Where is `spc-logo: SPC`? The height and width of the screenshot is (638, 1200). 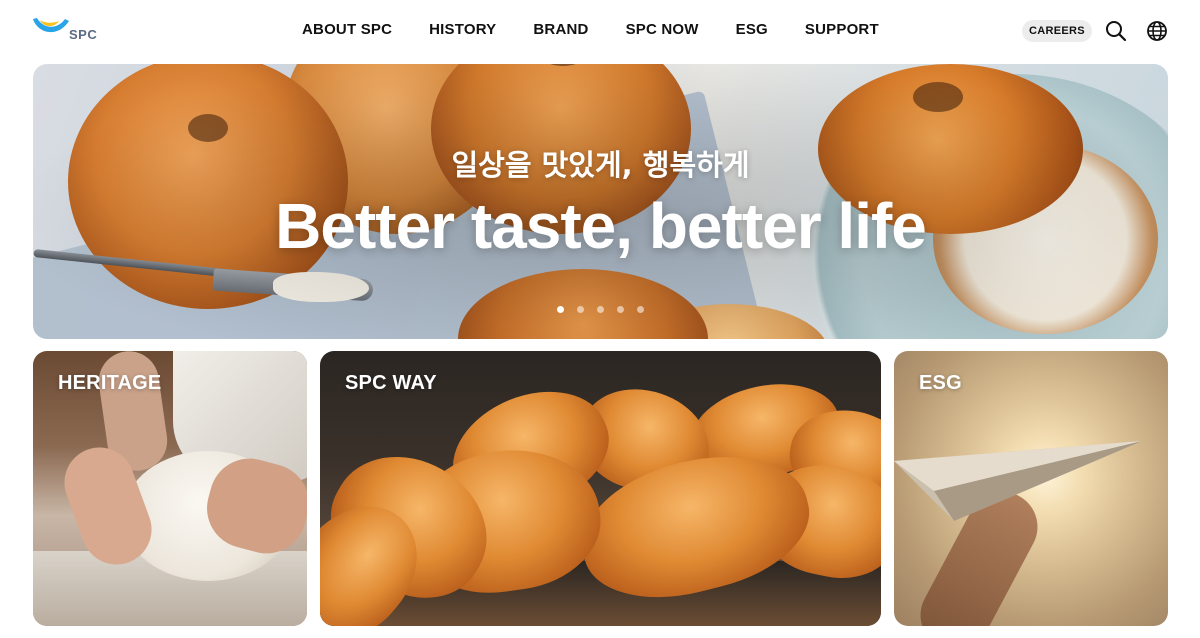 spc-logo: SPC is located at coordinates (67, 30).